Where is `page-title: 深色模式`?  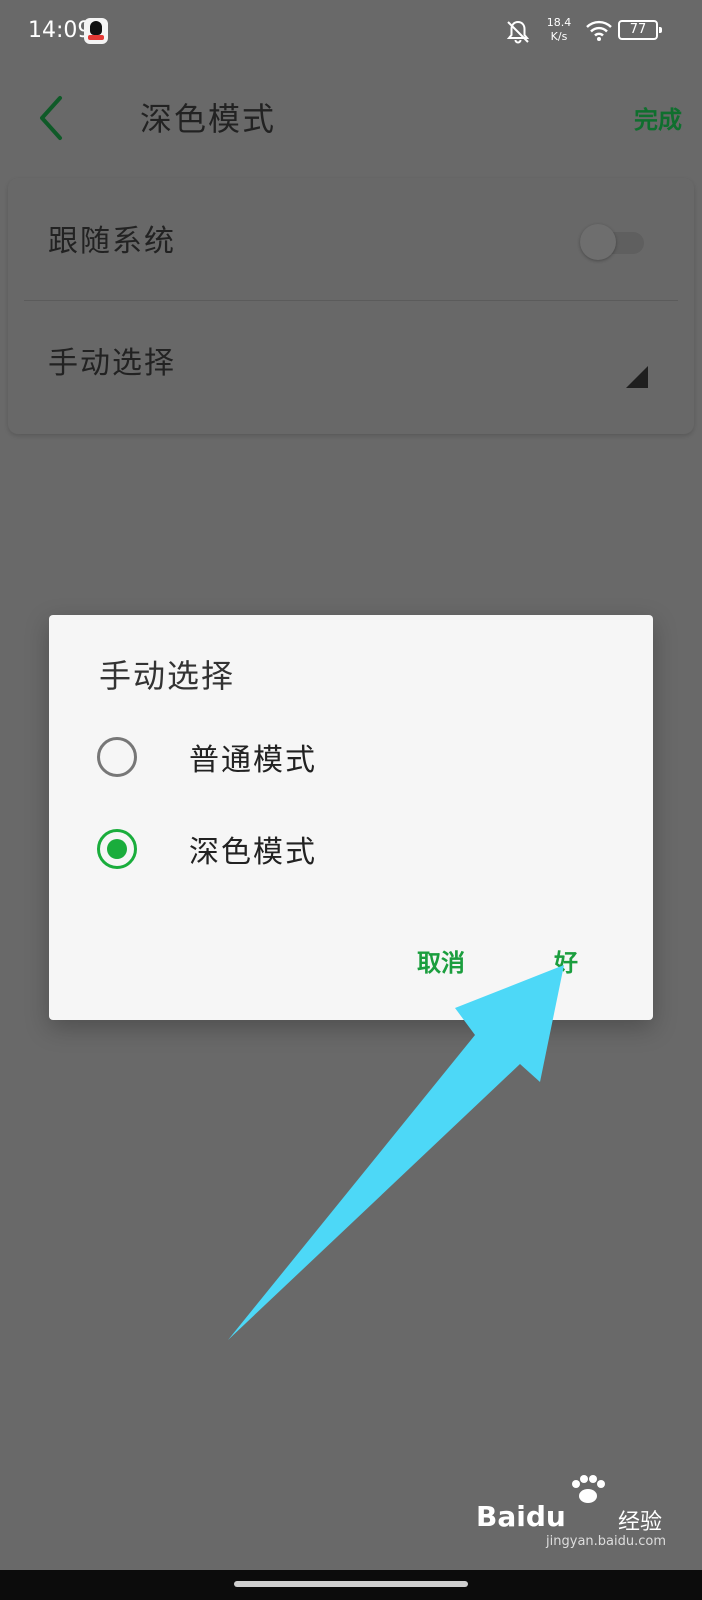 page-title: 深色模式 is located at coordinates (208, 119).